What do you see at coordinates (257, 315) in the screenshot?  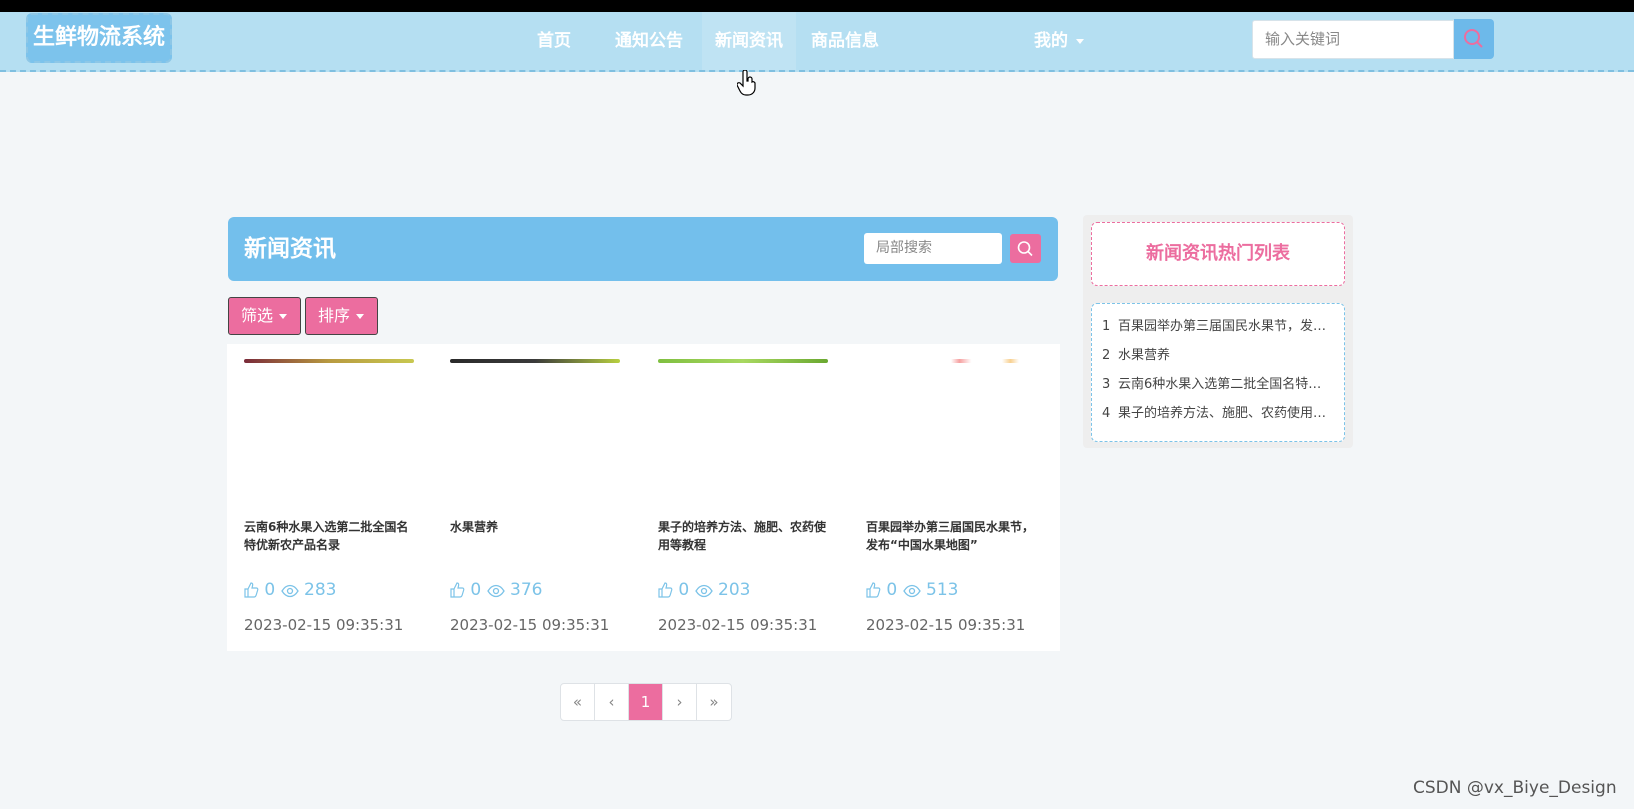 I see `filter-label: 筛选` at bounding box center [257, 315].